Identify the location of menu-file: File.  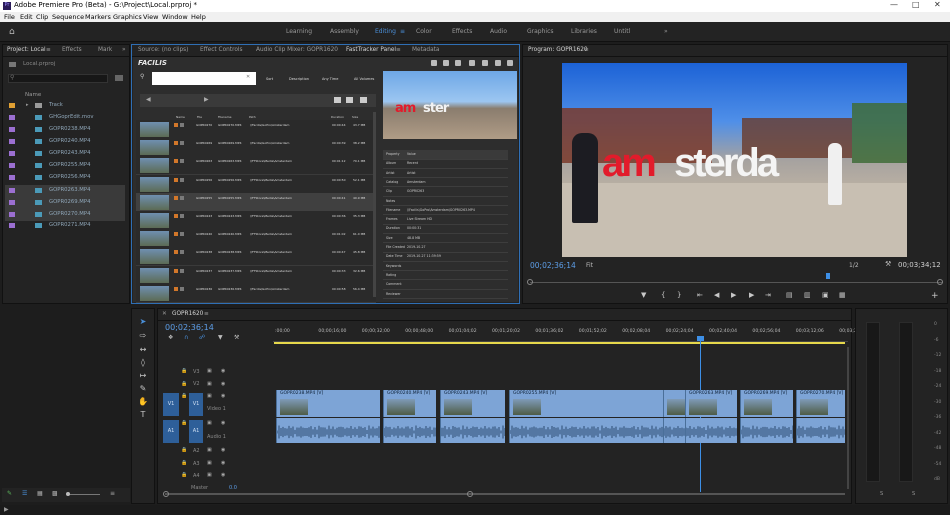
(9, 17).